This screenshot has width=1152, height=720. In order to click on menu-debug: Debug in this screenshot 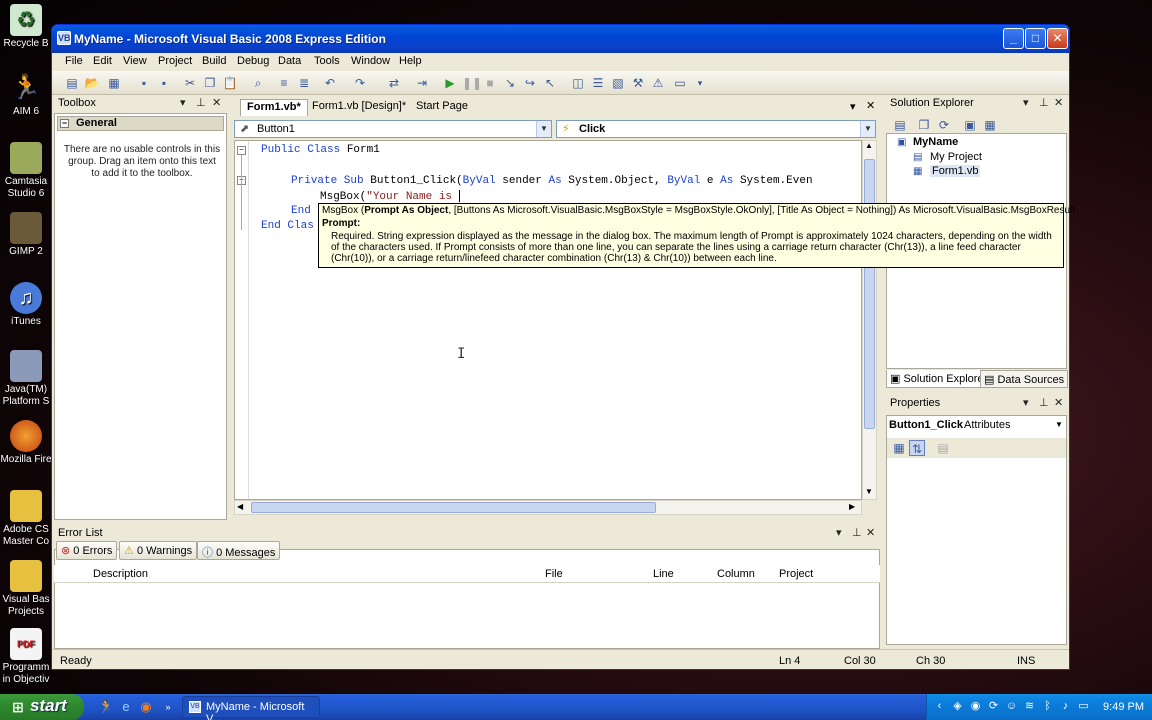, I will do `click(253, 61)`.